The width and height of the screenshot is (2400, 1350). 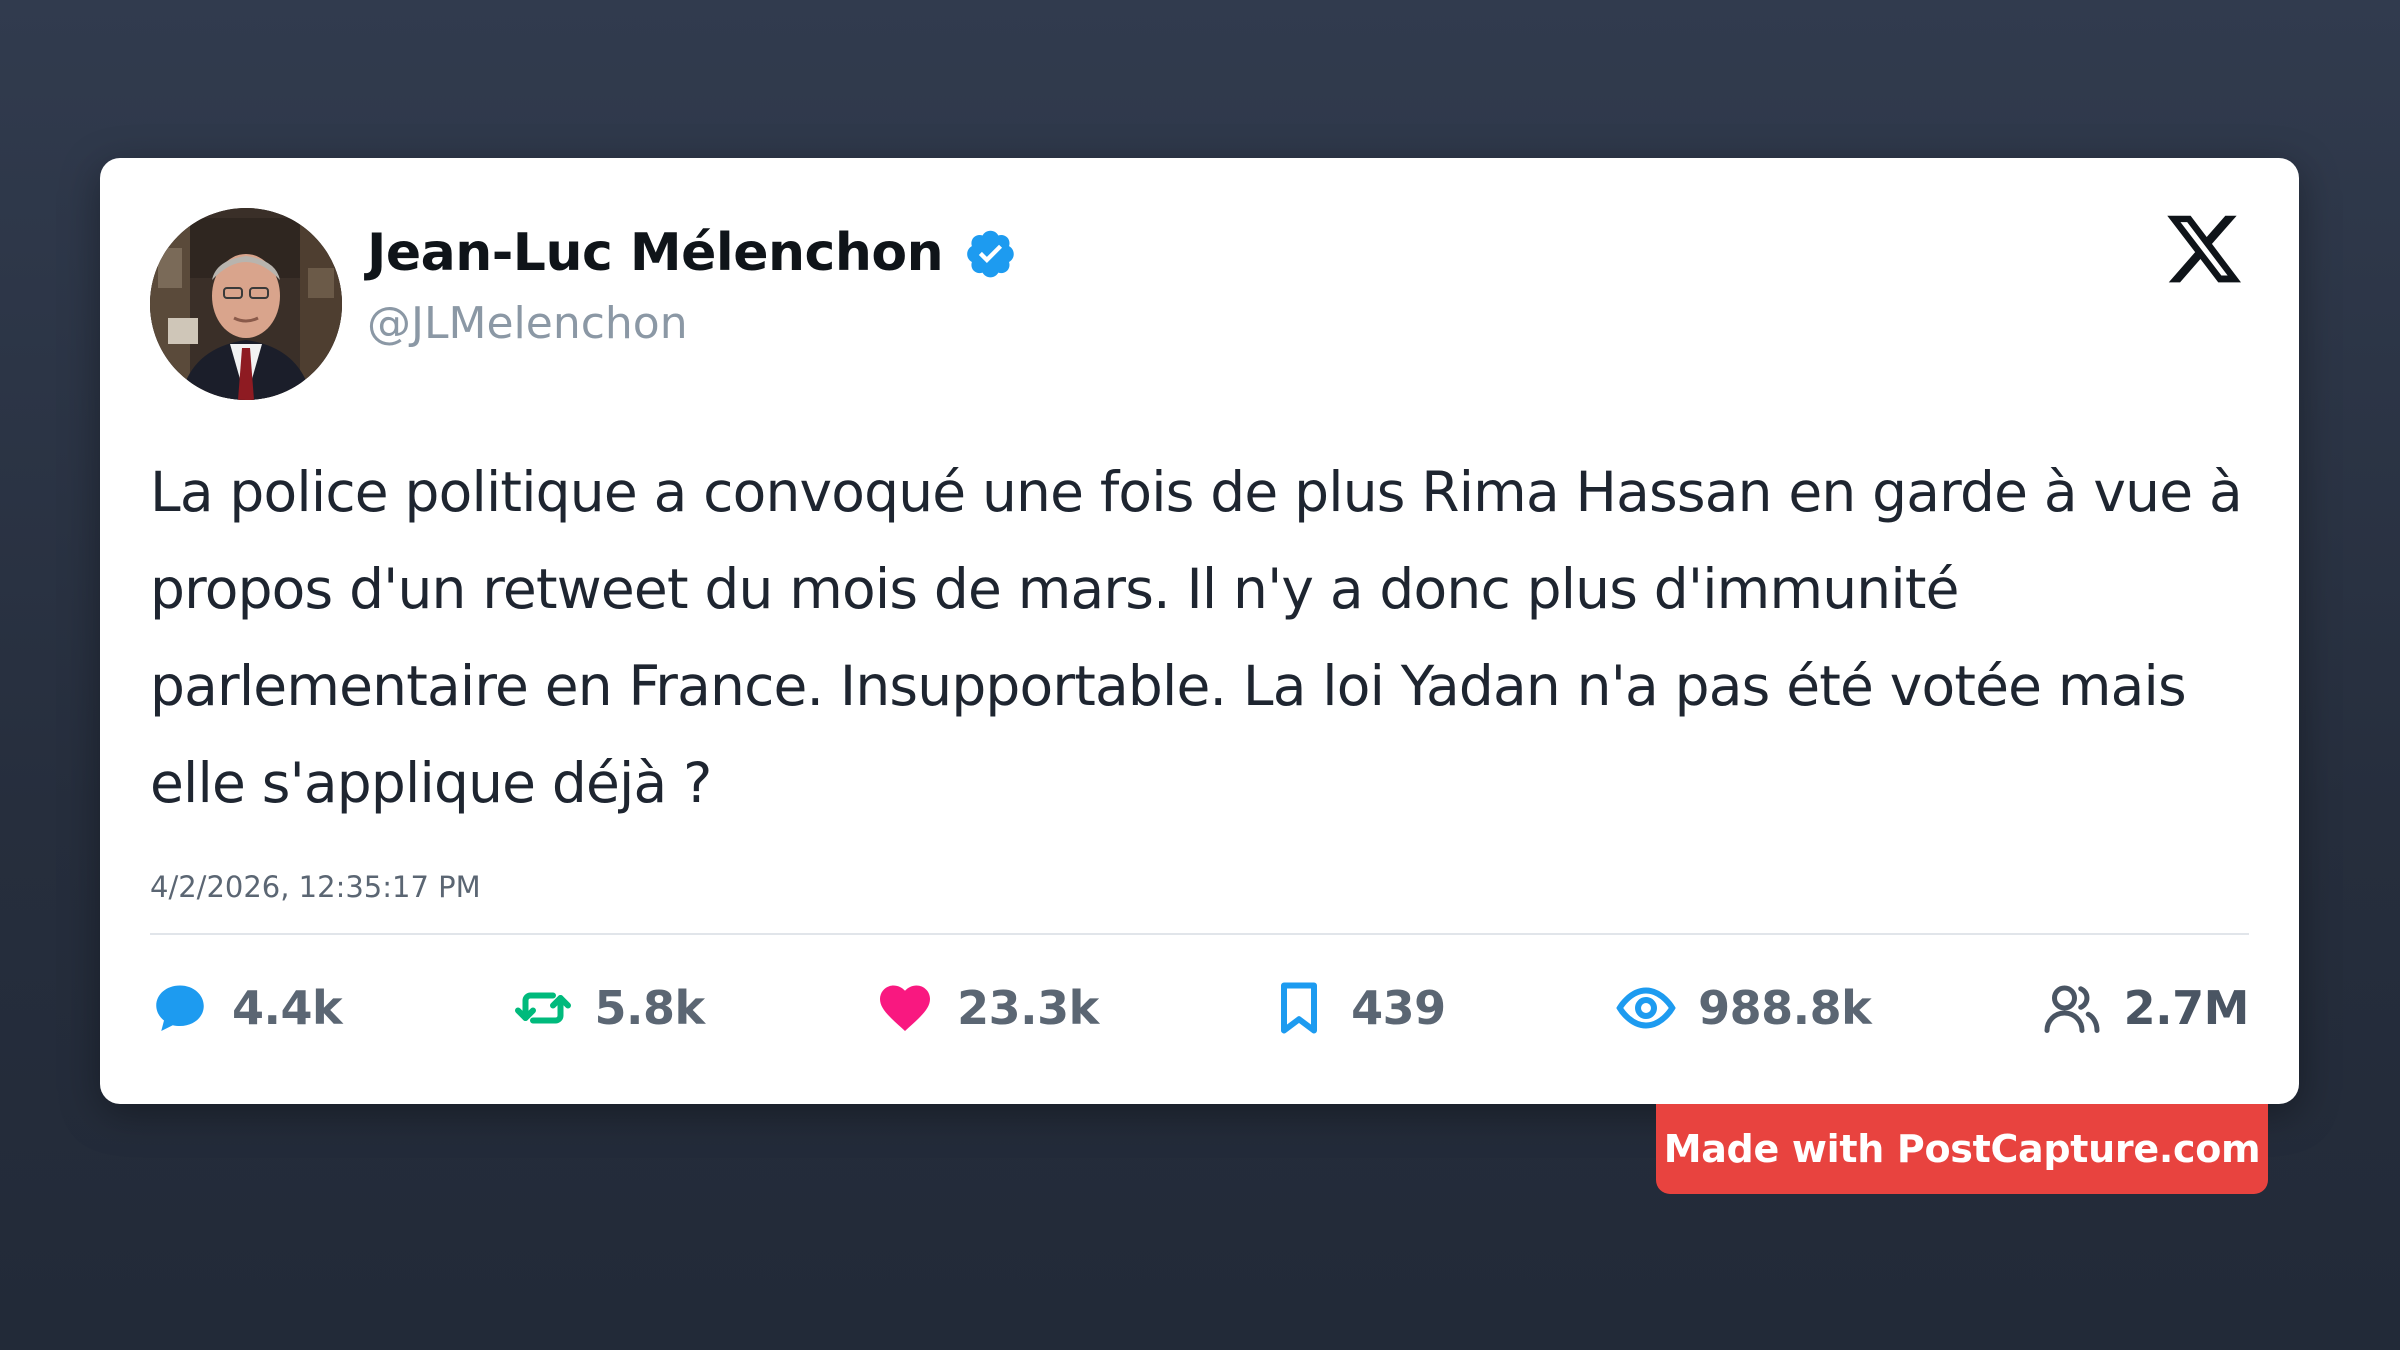 What do you see at coordinates (1962, 1149) in the screenshot?
I see `watermark-badge: Made with PostCapture.com` at bounding box center [1962, 1149].